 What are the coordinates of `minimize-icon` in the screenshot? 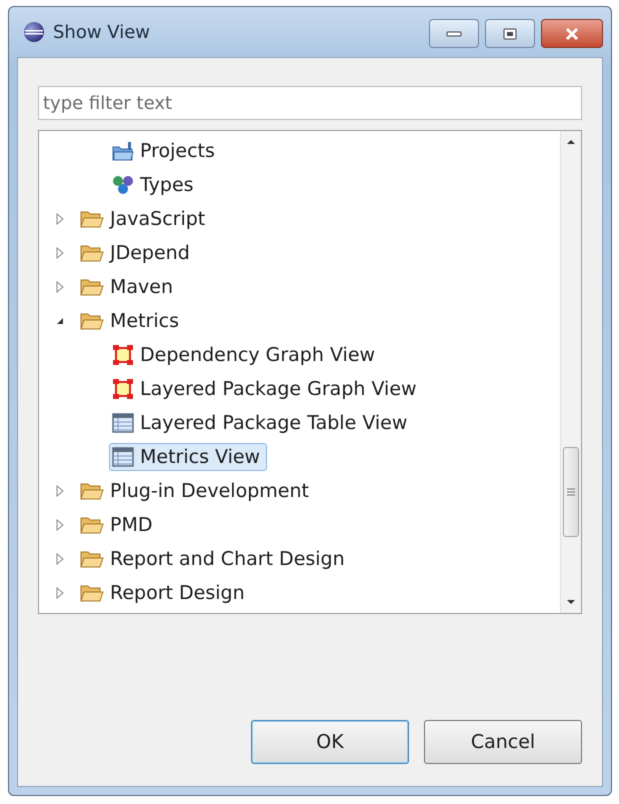 It's located at (454, 33).